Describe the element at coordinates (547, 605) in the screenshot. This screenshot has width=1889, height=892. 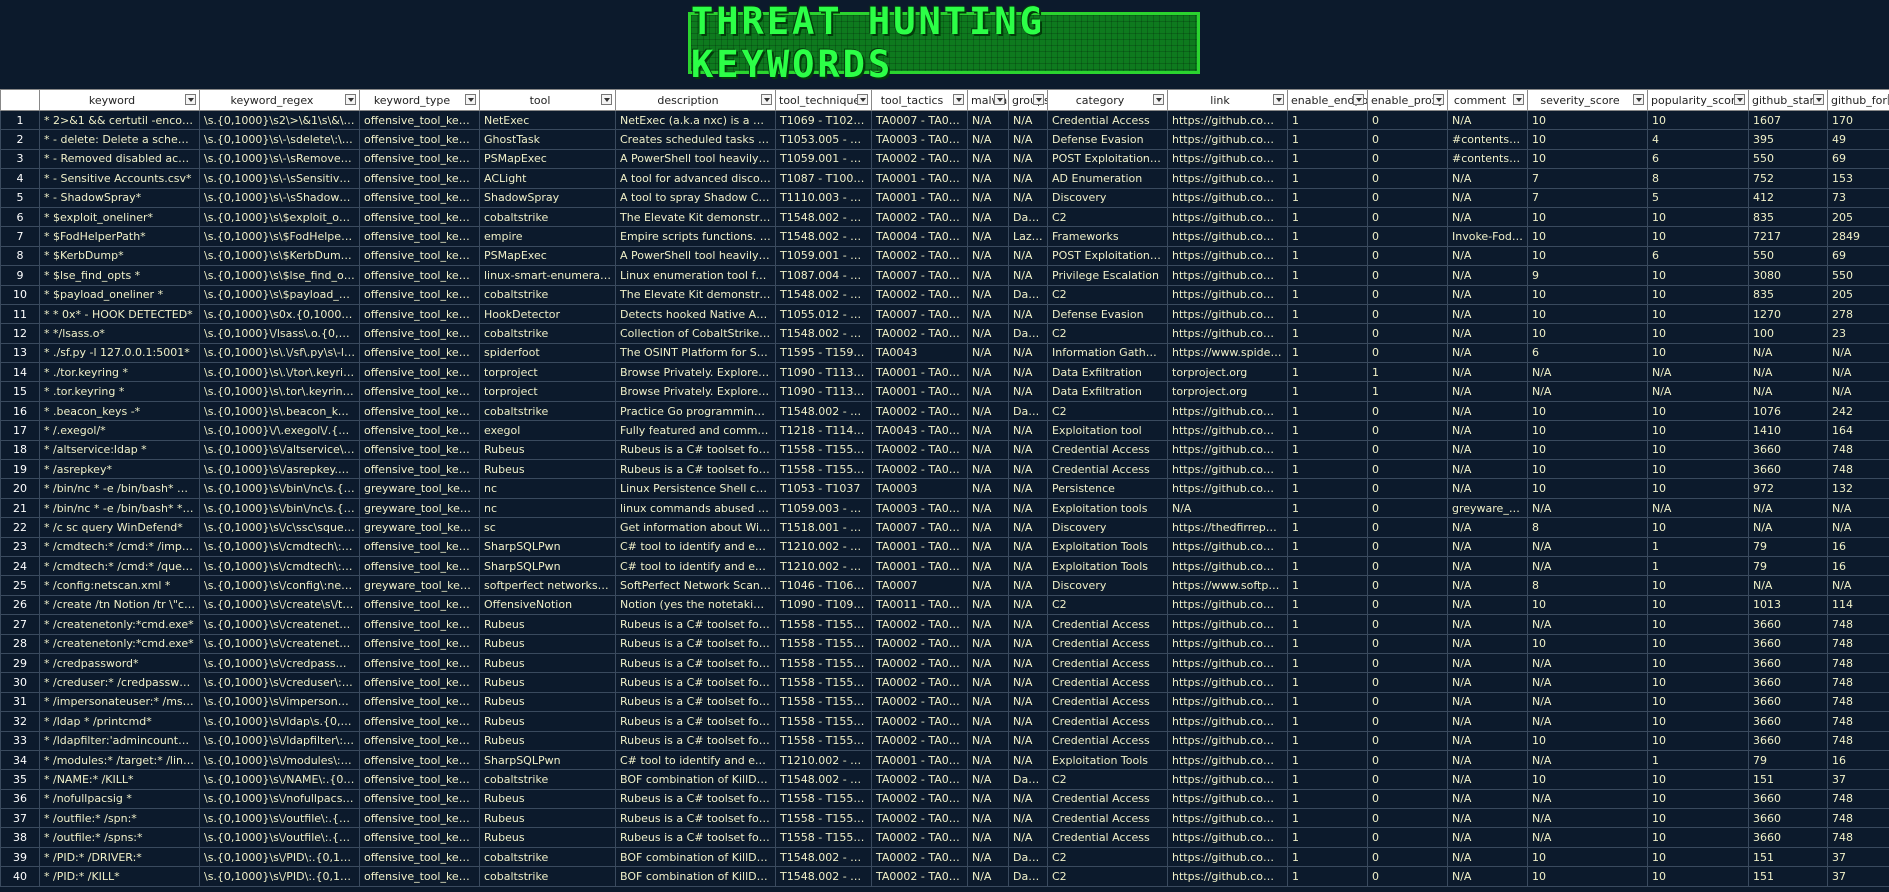
I see `cell-tool: OffensiveNotion` at that location.